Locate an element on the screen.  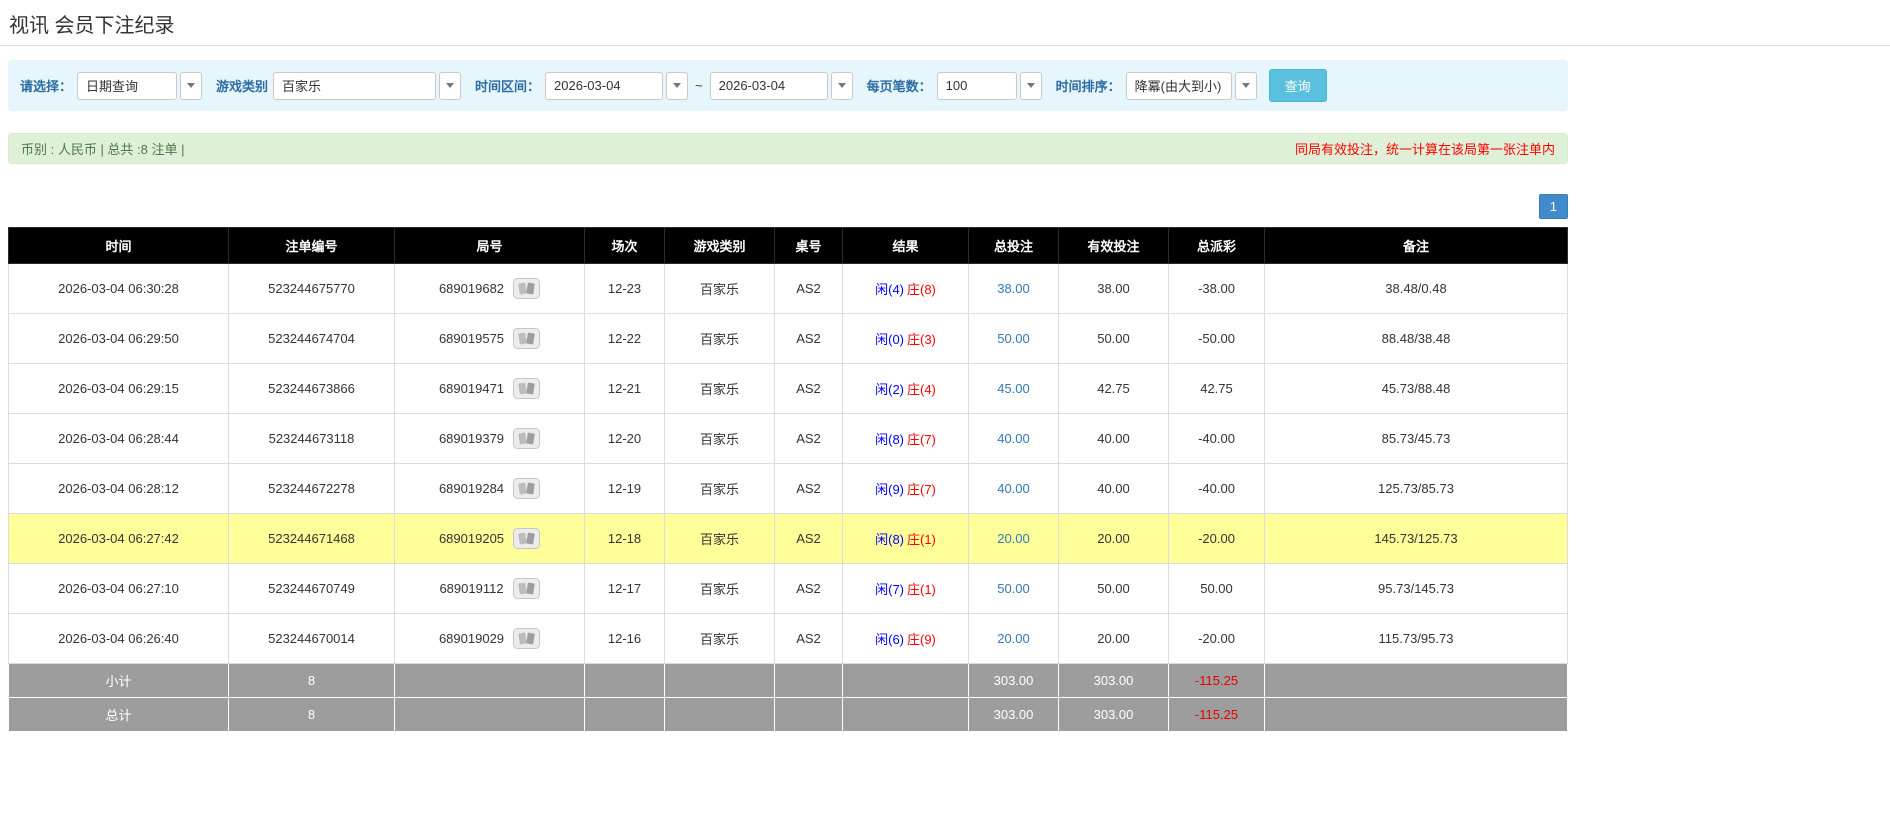
cell-bet-id: 523244670749 is located at coordinates (311, 588).